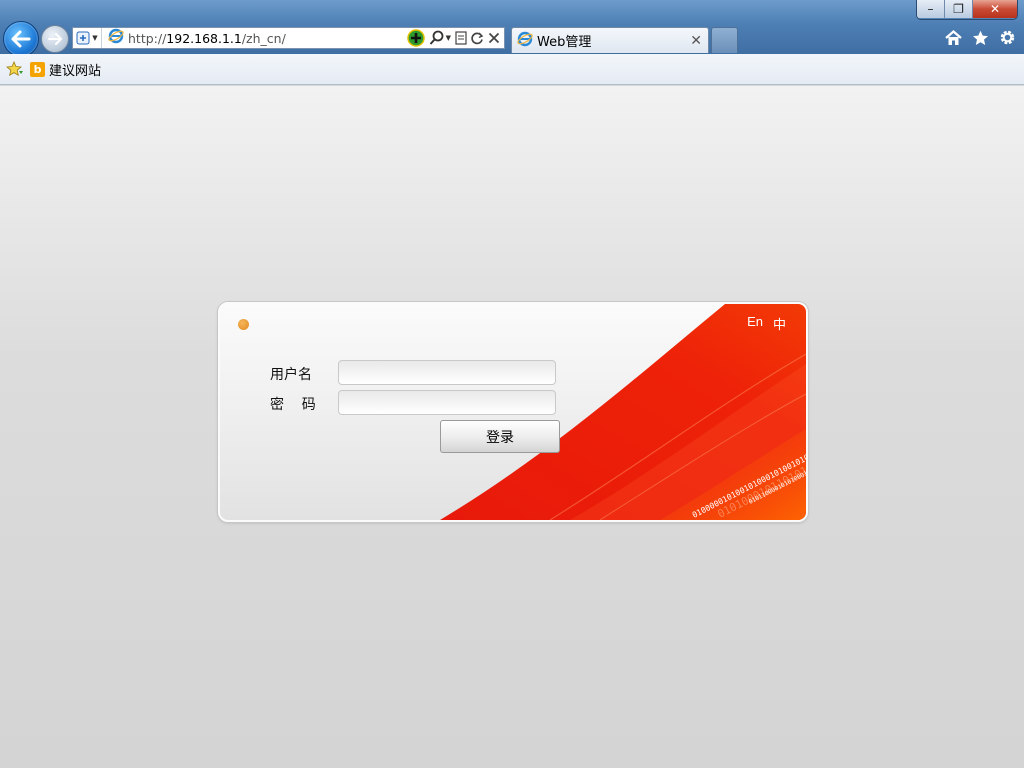  Describe the element at coordinates (477, 38) in the screenshot. I see `refresh-icon` at that location.